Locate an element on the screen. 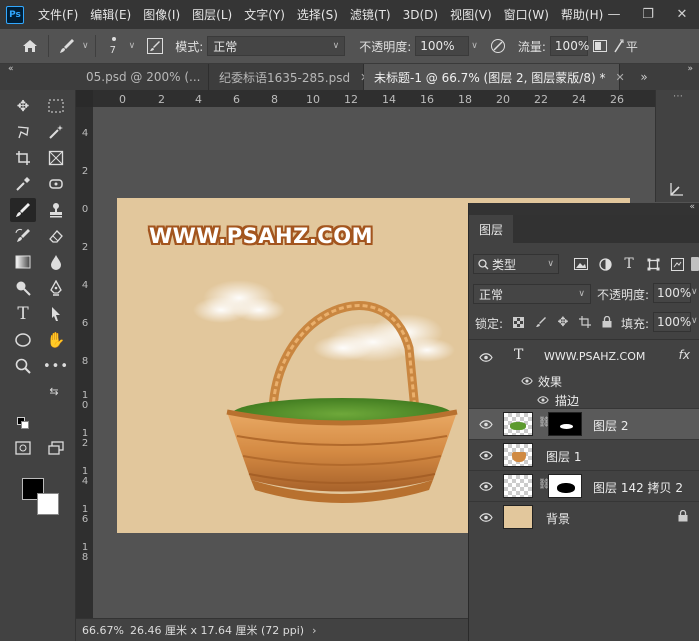  spot-healing-icon is located at coordinates (56, 184).